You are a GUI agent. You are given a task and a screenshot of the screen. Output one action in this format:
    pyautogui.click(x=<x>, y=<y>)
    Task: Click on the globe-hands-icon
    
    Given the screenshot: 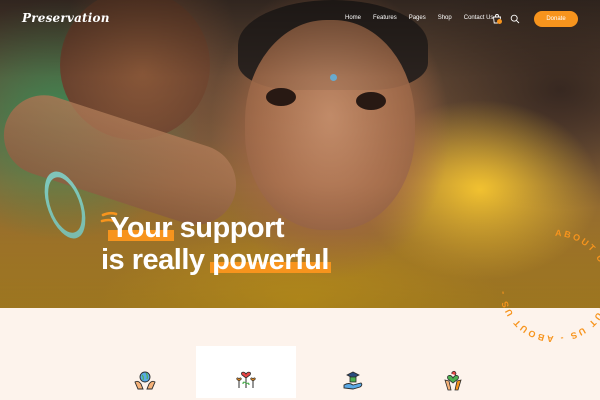 What is the action you would take?
    pyautogui.click(x=145, y=380)
    